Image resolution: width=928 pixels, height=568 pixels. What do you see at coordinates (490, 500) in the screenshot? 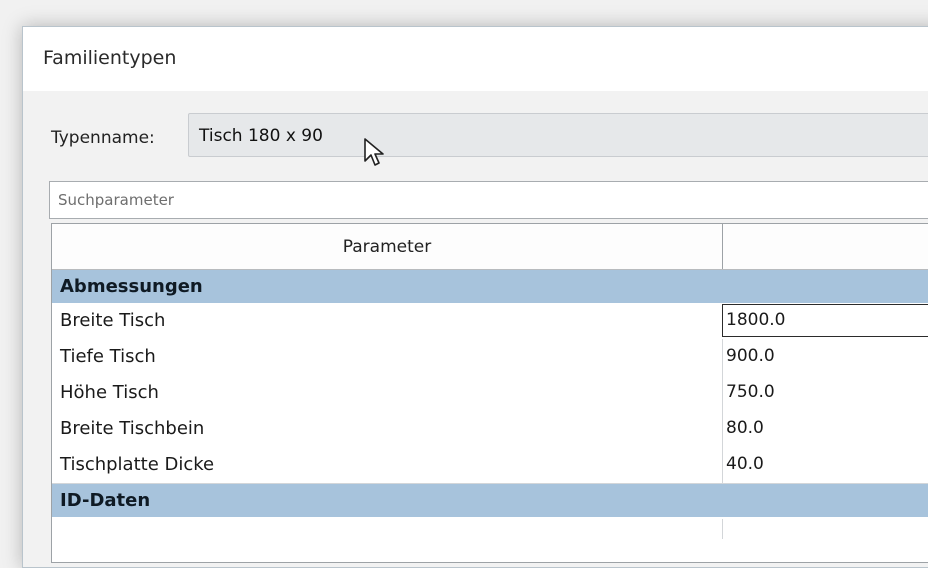
I see `group-header-id-daten: ID-Daten` at bounding box center [490, 500].